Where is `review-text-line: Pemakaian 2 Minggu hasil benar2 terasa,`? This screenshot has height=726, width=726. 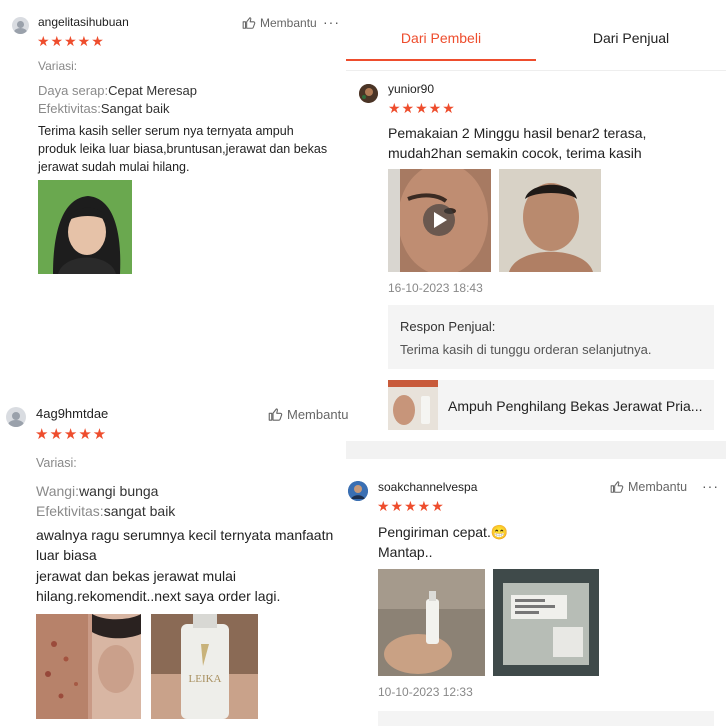 review-text-line: Pemakaian 2 Minggu hasil benar2 terasa, is located at coordinates (517, 133).